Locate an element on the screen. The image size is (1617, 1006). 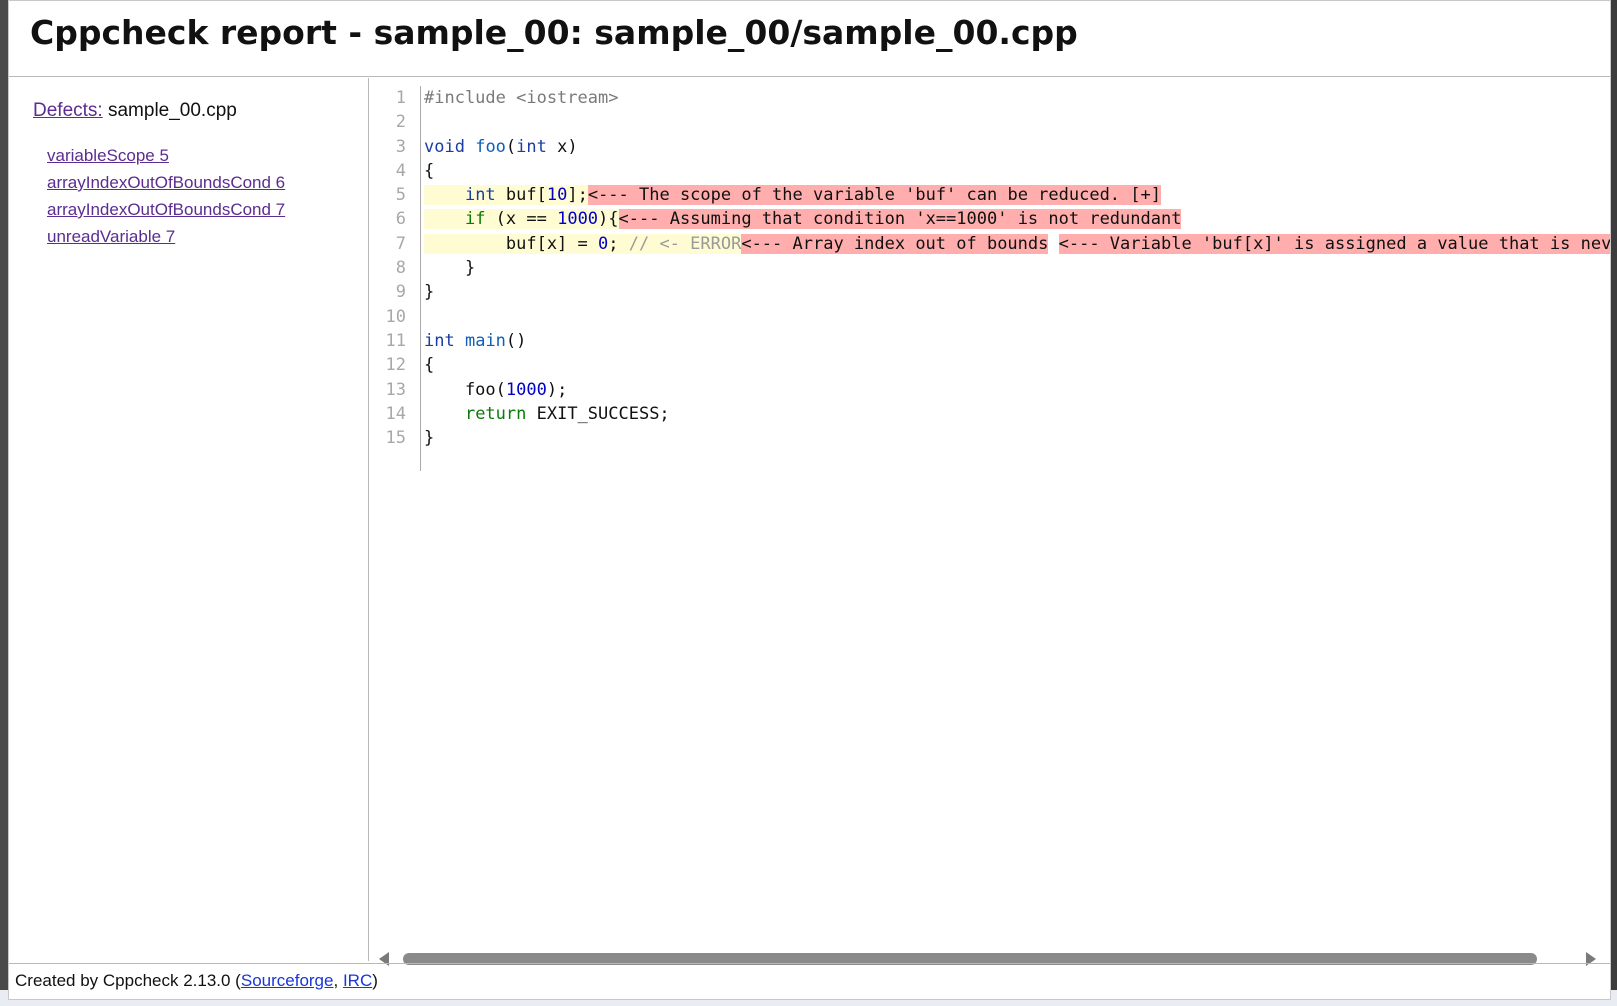
code-line-4: { is located at coordinates (1017, 171).